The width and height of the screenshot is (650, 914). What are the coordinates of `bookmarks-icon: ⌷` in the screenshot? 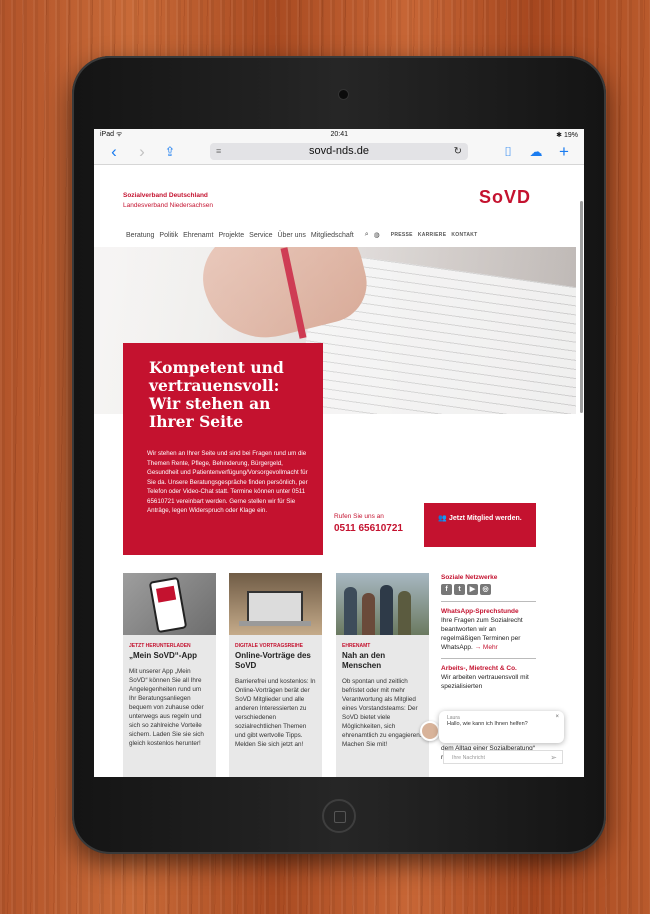 It's located at (508, 152).